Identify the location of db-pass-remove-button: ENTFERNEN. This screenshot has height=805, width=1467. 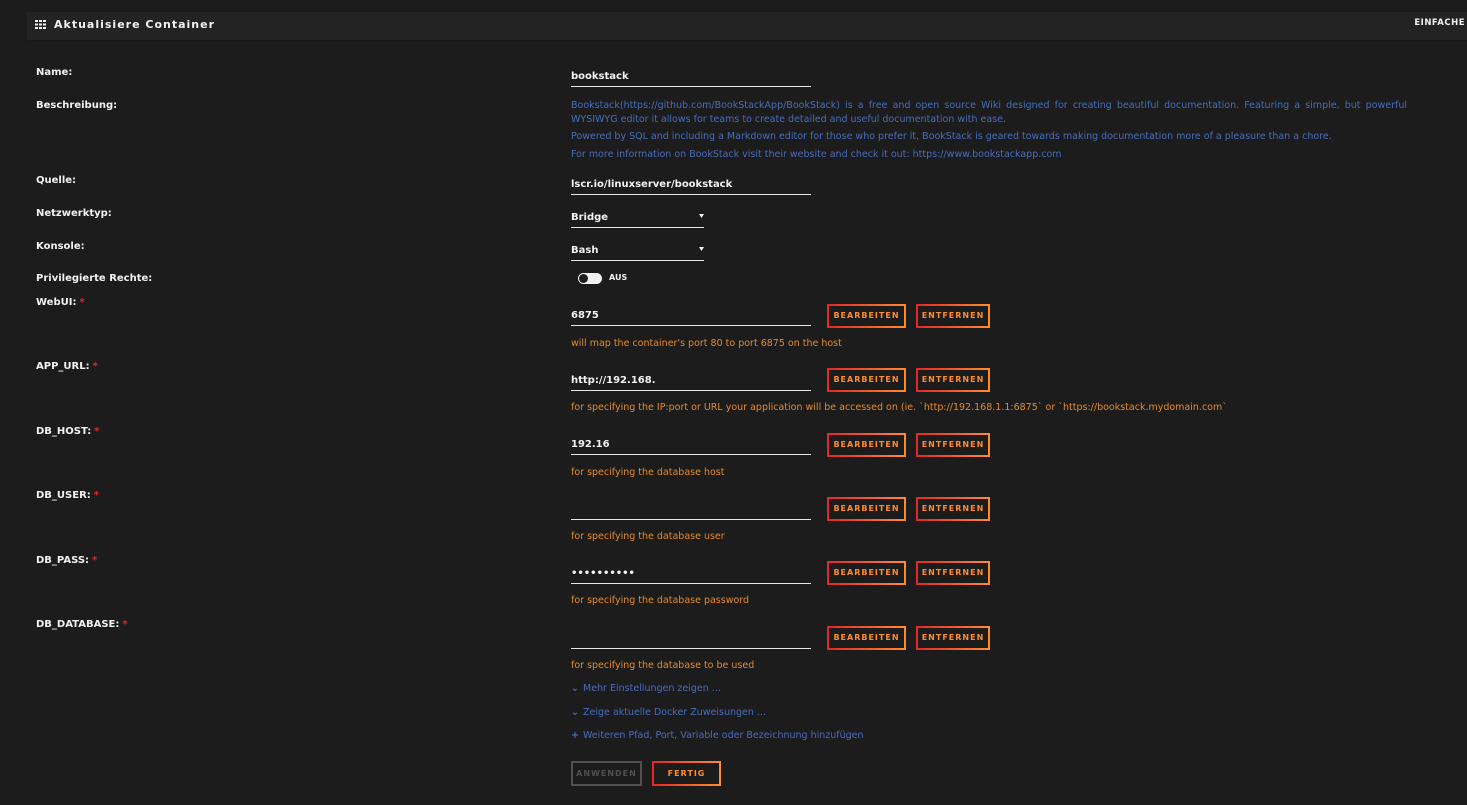
(953, 573).